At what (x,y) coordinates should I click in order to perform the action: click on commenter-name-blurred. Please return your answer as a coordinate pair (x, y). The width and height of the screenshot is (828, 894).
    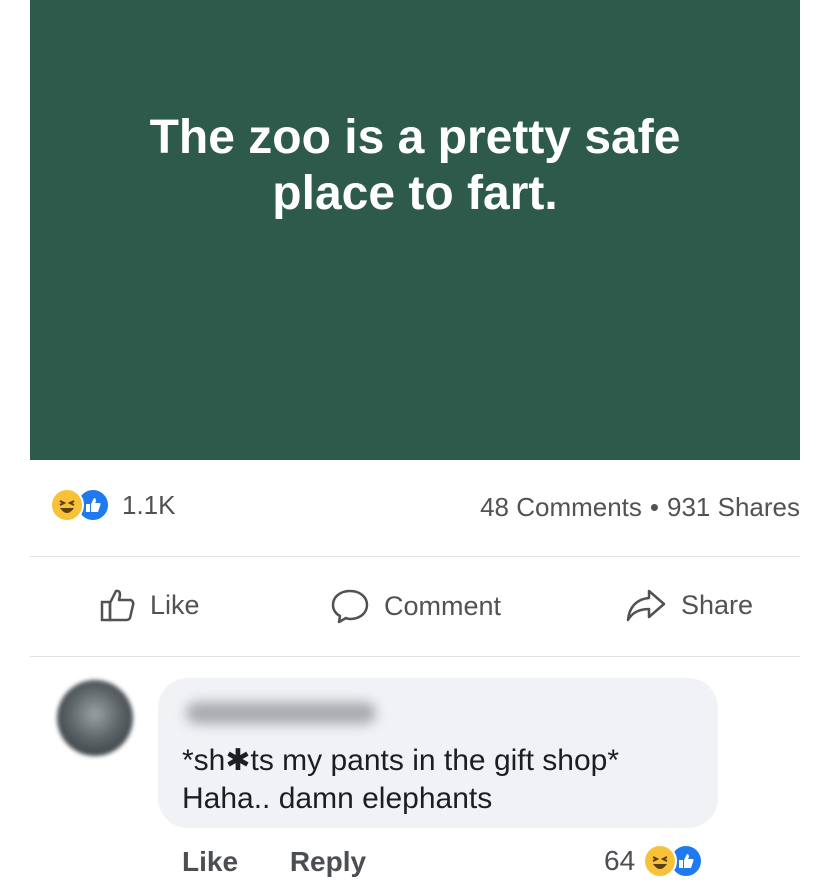
    Looking at the image, I should click on (281, 713).